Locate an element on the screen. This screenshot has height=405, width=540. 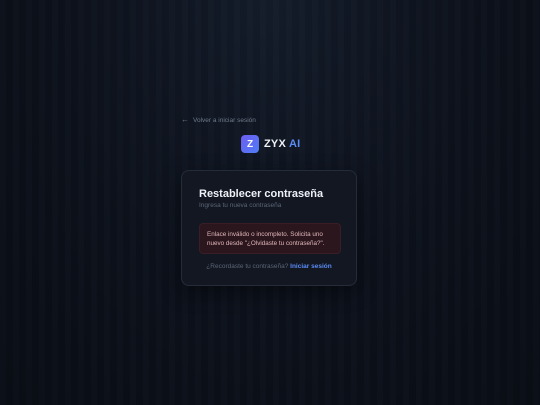
back-to-login-link: ← Volver a iniciar sesión is located at coordinates (218, 120).